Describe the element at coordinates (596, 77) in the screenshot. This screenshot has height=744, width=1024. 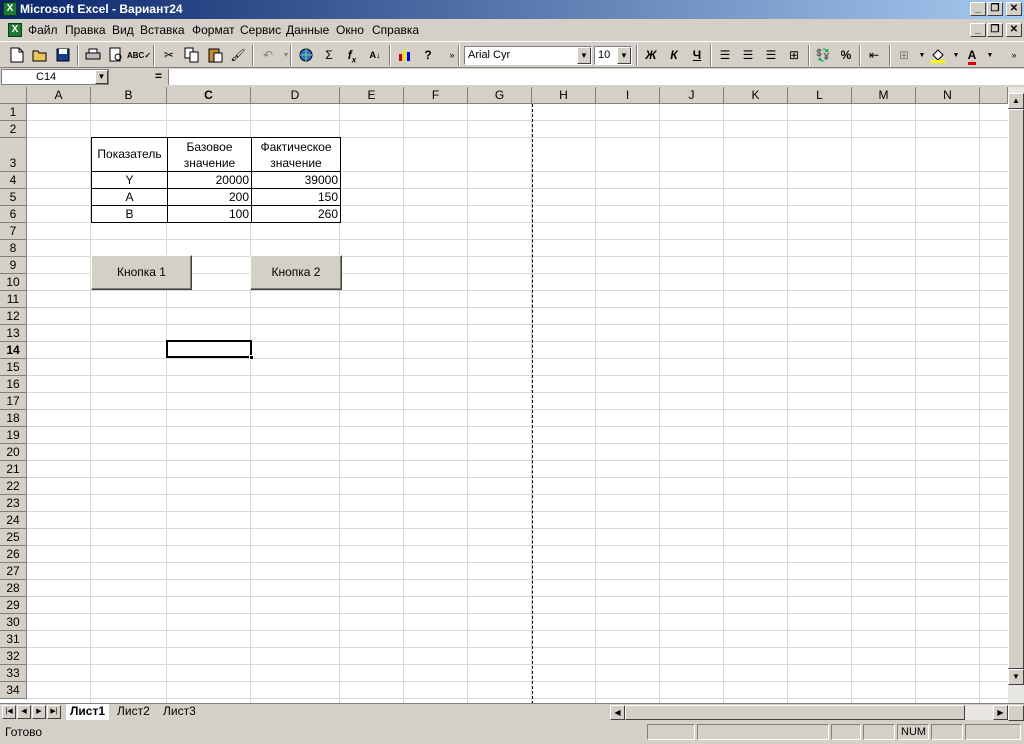
I see `formula-input` at that location.